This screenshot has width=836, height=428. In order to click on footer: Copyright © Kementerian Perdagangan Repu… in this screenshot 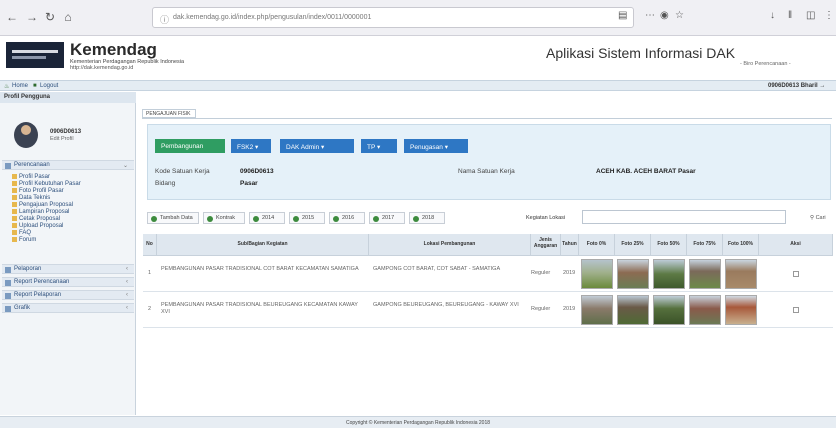, I will do `click(418, 422)`.